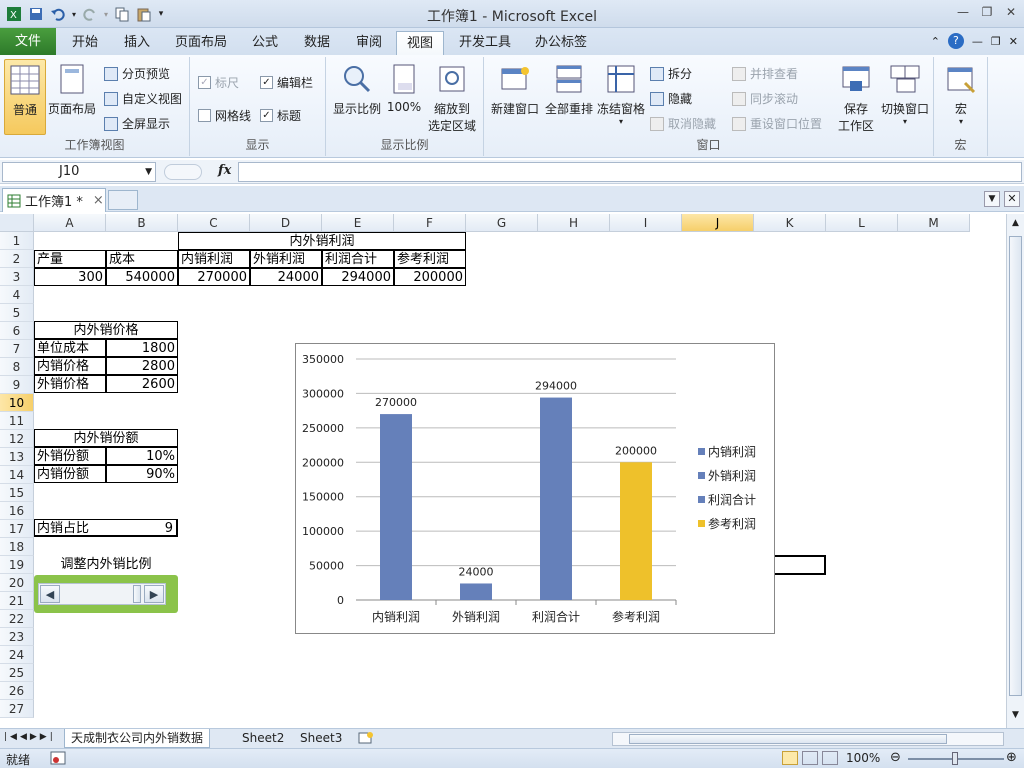  I want to click on row-header-16: 16, so click(17, 511).